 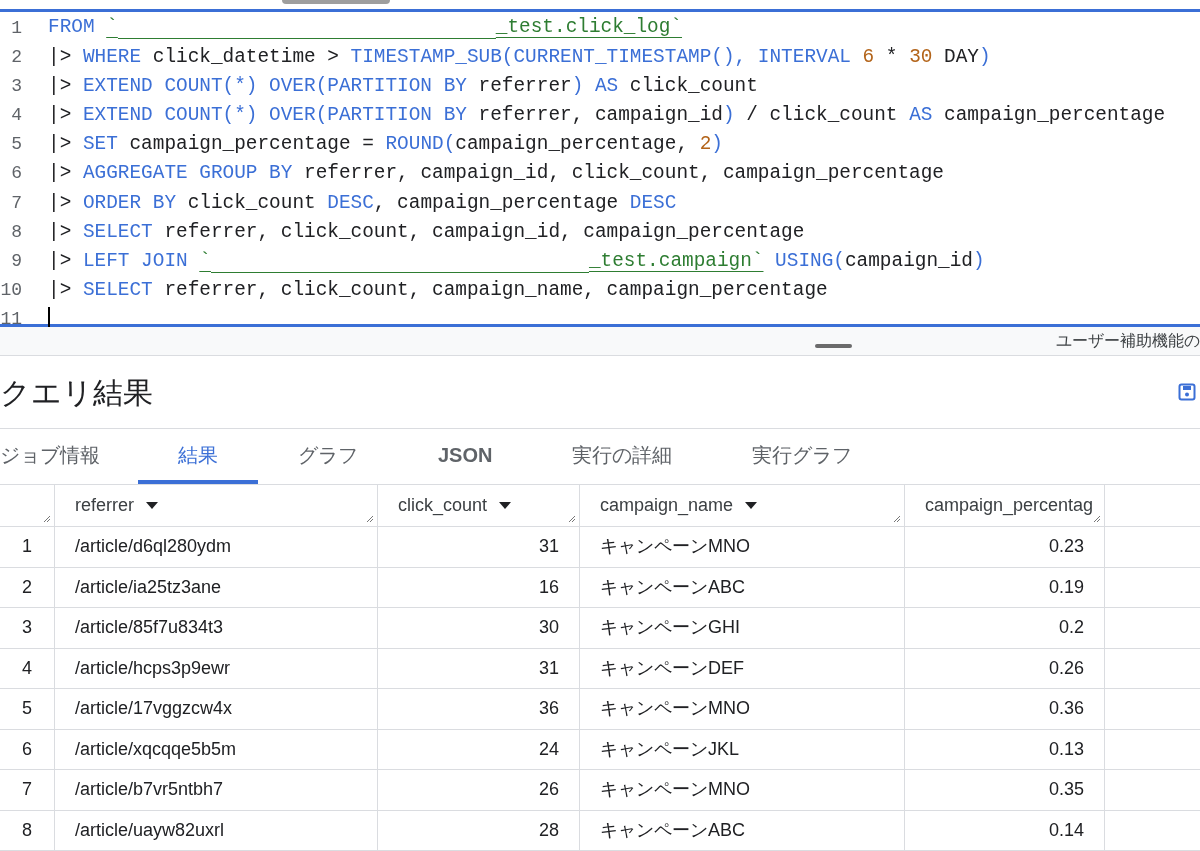 What do you see at coordinates (479, 505) in the screenshot?
I see `column-header: click_count` at bounding box center [479, 505].